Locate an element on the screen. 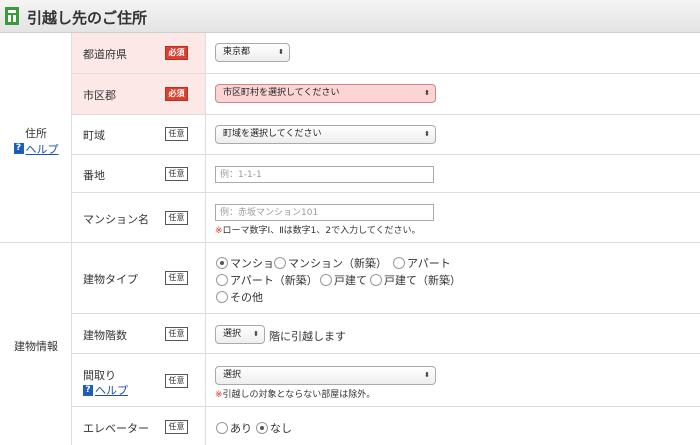  page-header: 引越し先のご住所 is located at coordinates (350, 16).